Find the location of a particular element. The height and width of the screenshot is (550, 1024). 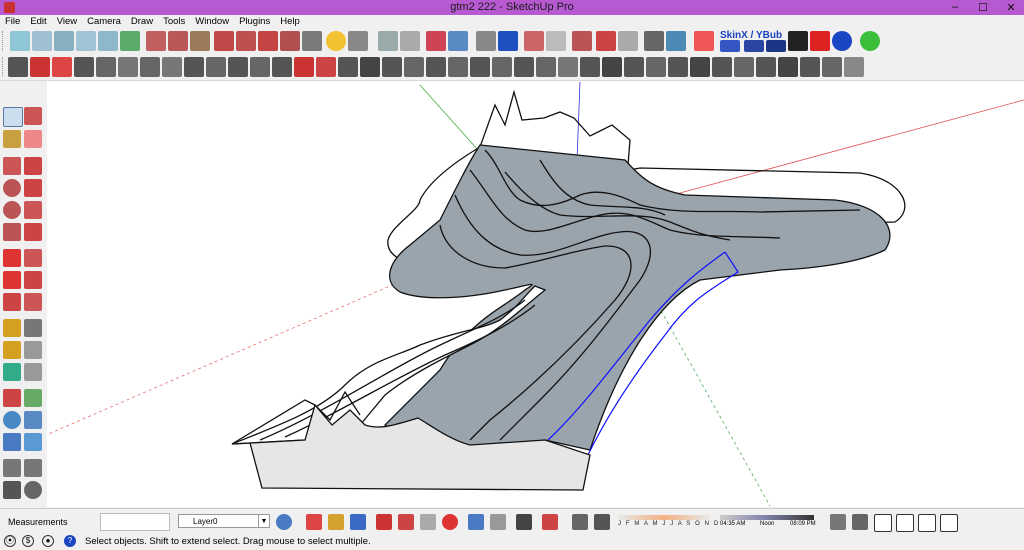

house-plan-icon is located at coordinates (949, 523).